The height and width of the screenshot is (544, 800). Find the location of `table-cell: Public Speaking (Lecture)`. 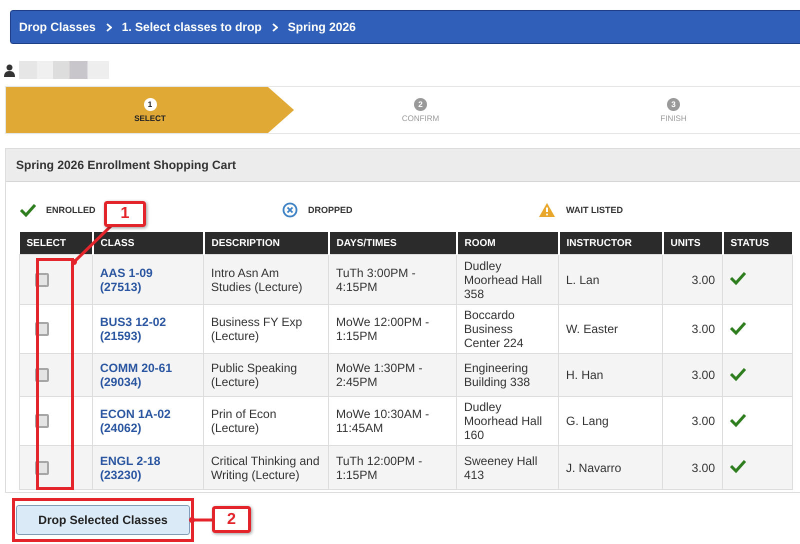

table-cell: Public Speaking (Lecture) is located at coordinates (266, 375).